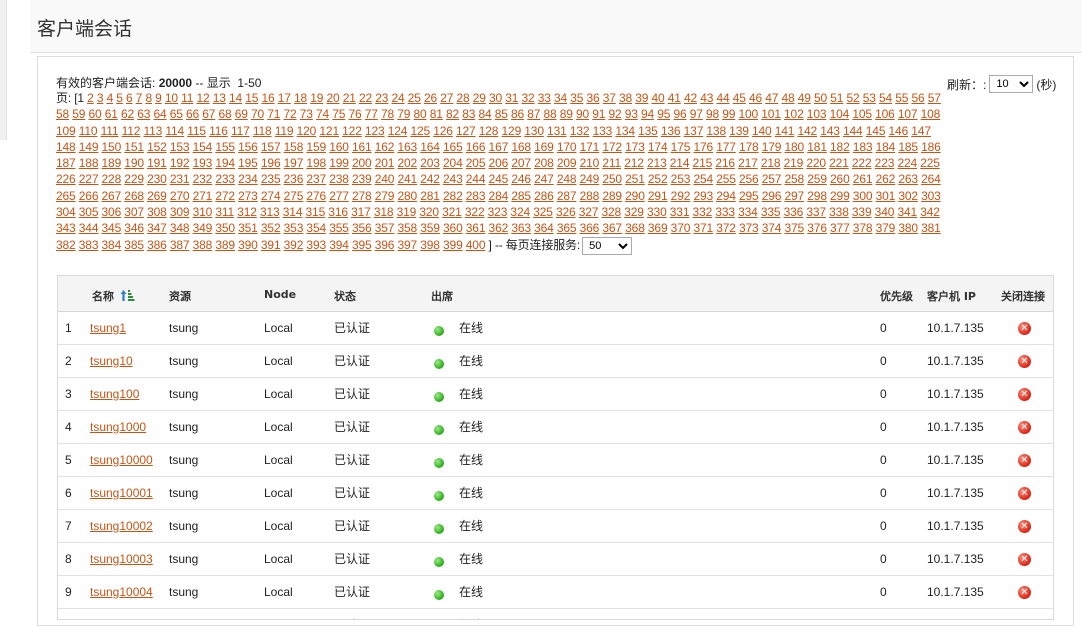 This screenshot has height=626, width=1082. I want to click on page-link: 216, so click(725, 163).